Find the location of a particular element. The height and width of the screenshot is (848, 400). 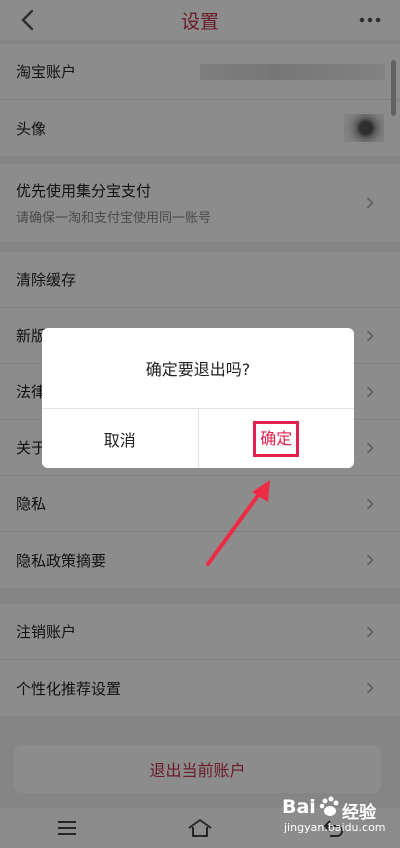

confirm-highlight-box: 确定 is located at coordinates (276, 438).